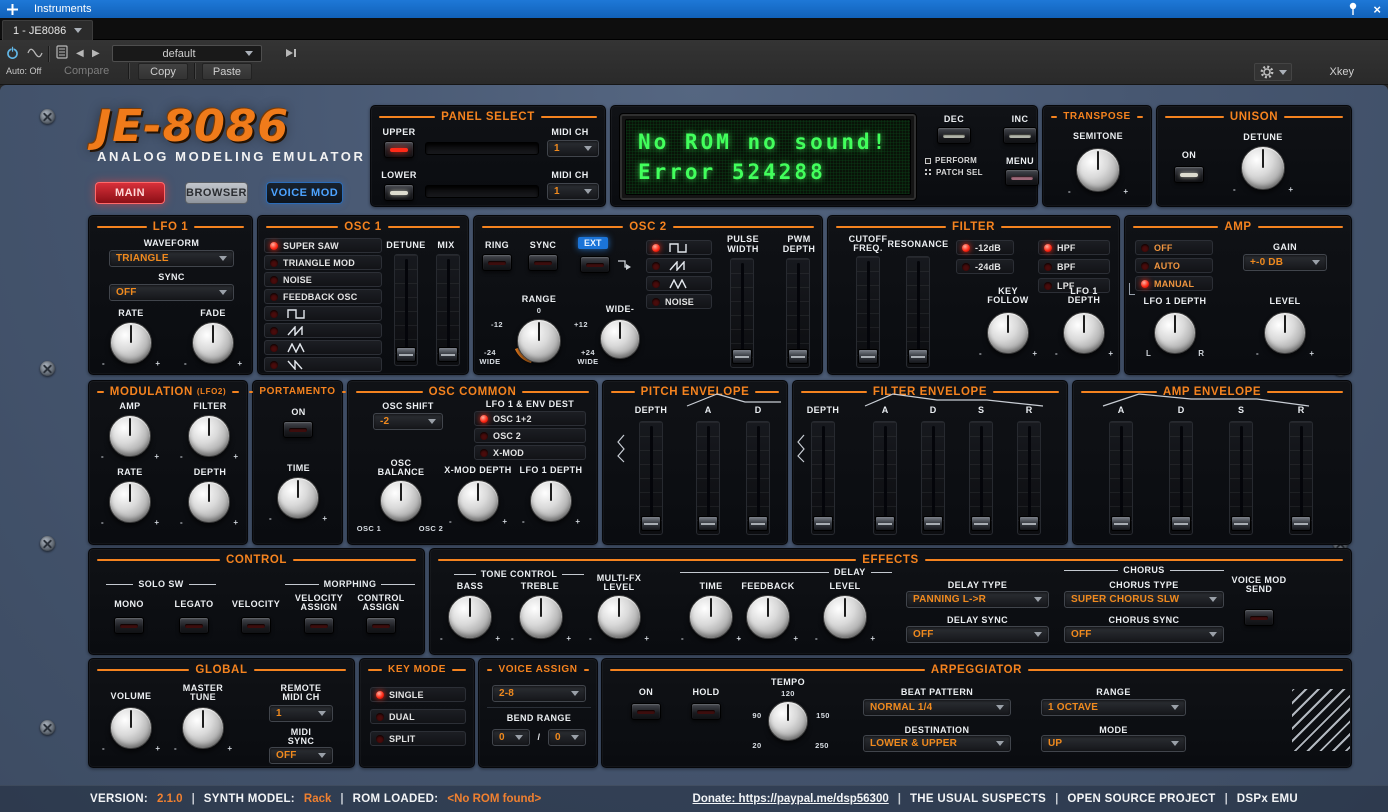  What do you see at coordinates (399, 192) in the screenshot?
I see `lower-button` at bounding box center [399, 192].